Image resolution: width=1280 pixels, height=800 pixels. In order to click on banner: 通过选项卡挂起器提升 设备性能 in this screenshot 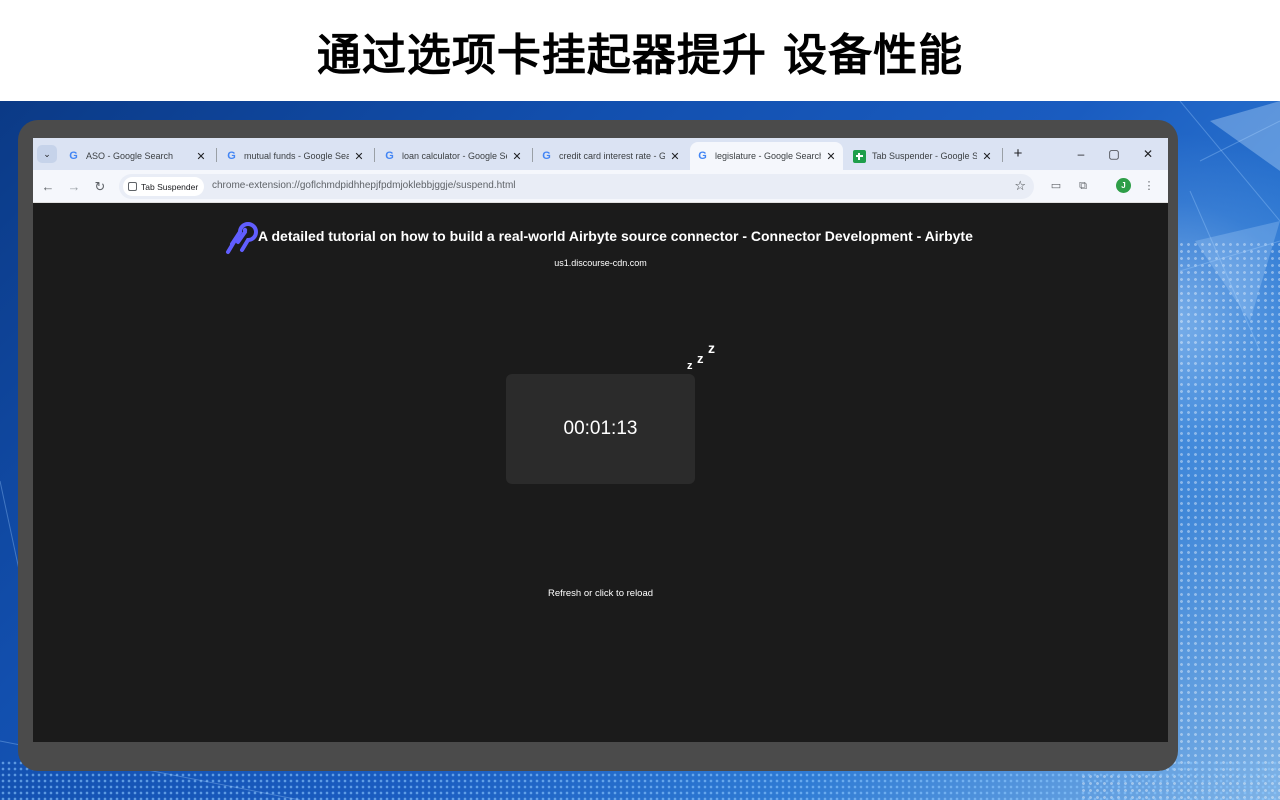, I will do `click(640, 50)`.